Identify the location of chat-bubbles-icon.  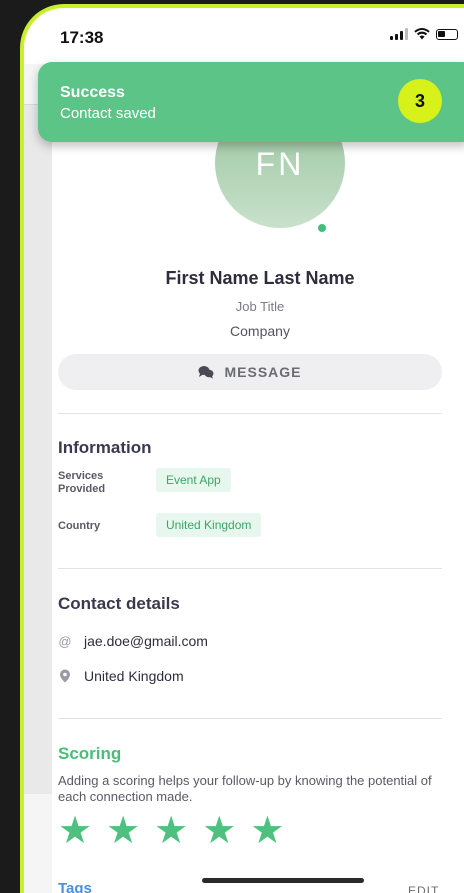
(206, 372).